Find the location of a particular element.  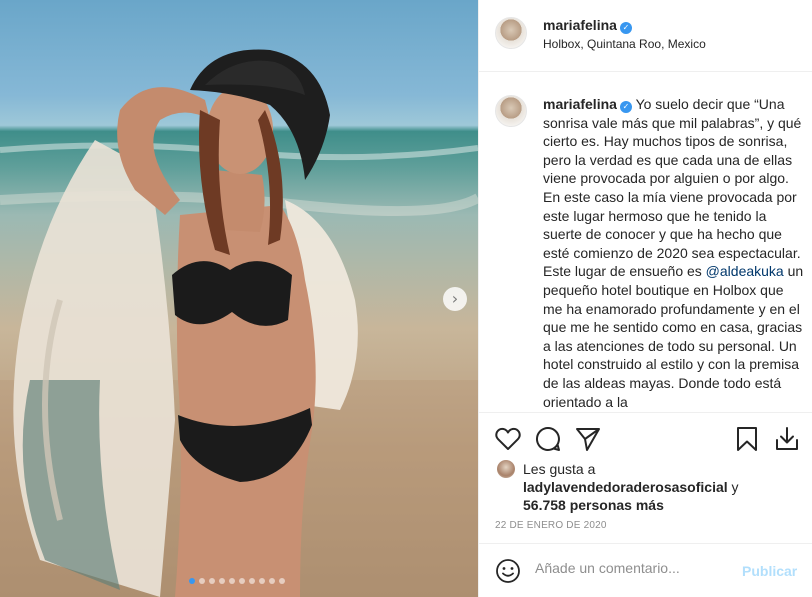

publish-button: Publicar is located at coordinates (769, 571).